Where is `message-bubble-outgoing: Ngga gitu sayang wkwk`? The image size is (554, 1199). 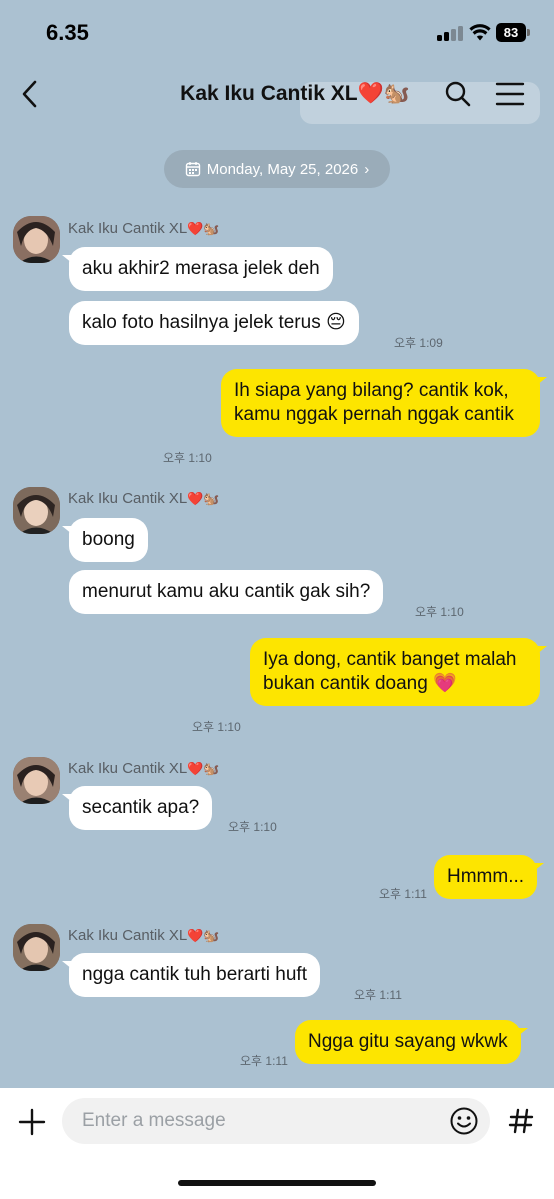
message-bubble-outgoing: Ngga gitu sayang wkwk is located at coordinates (411, 1042).